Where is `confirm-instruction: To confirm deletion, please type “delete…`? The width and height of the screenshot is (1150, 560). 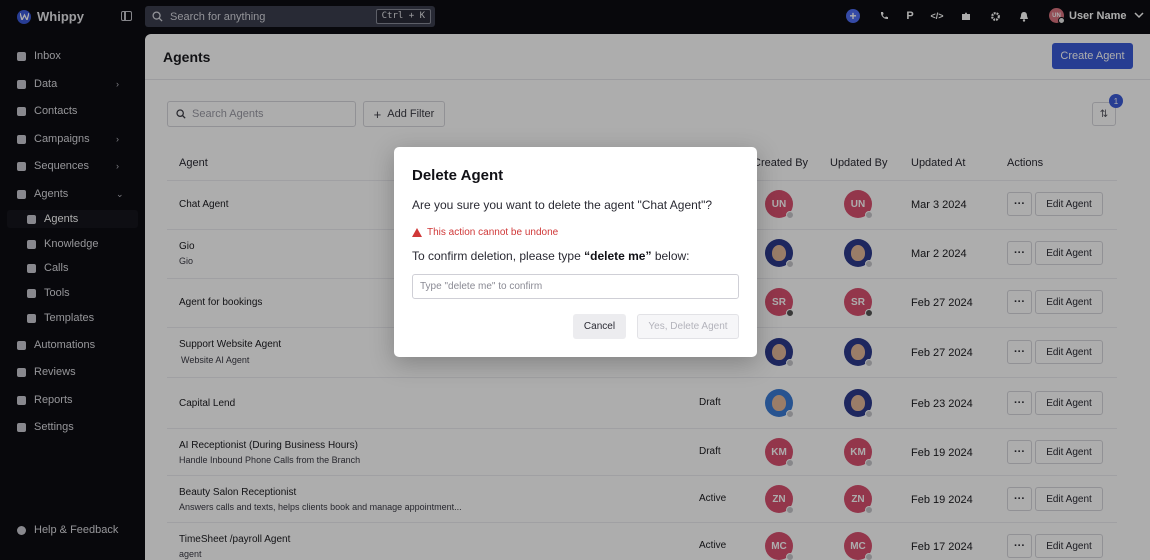 confirm-instruction: To confirm deletion, please type “delete… is located at coordinates (551, 256).